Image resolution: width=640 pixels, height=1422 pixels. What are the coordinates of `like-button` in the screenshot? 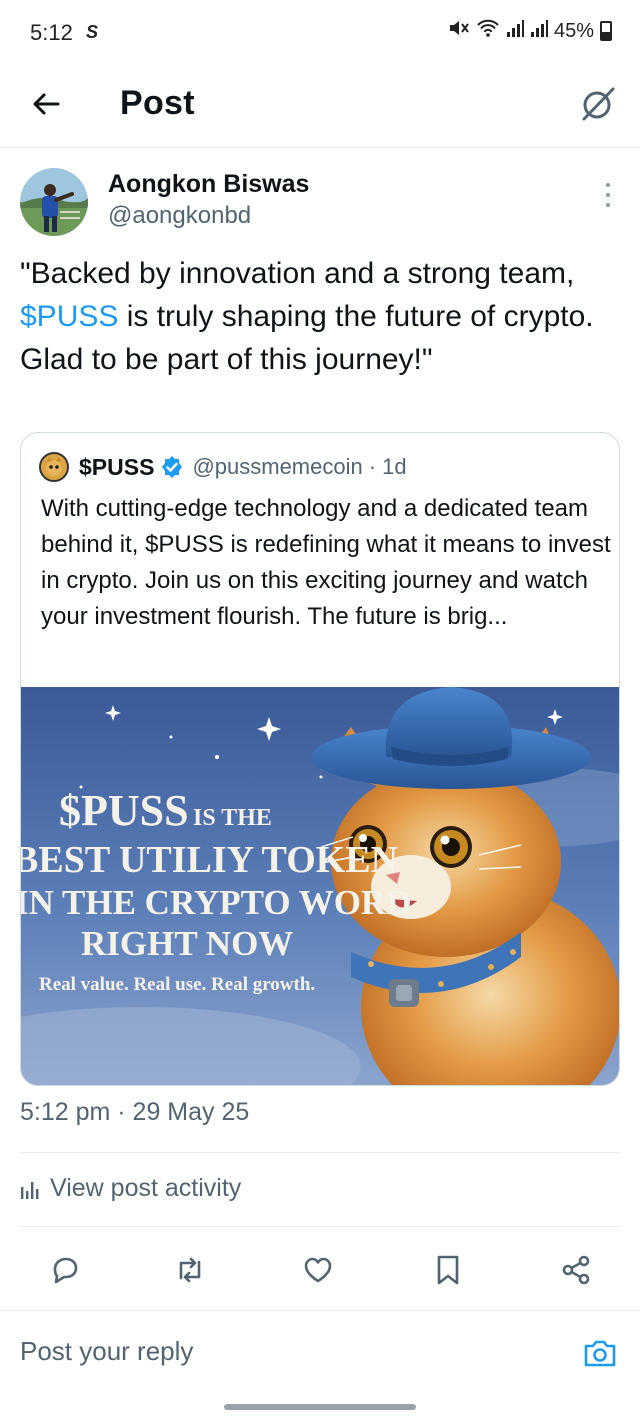 It's located at (318, 1270).